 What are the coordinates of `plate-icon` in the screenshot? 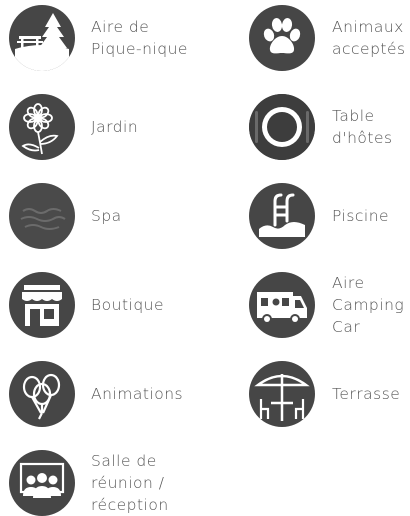 It's located at (282, 127).